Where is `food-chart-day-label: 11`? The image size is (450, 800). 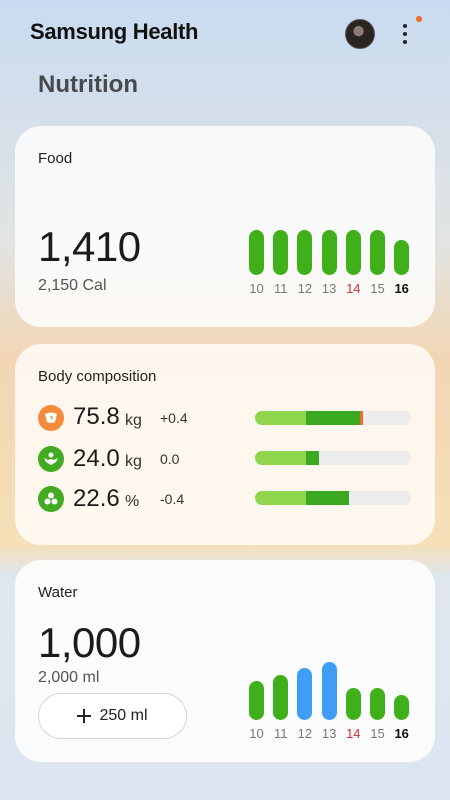
food-chart-day-label: 11 is located at coordinates (280, 288).